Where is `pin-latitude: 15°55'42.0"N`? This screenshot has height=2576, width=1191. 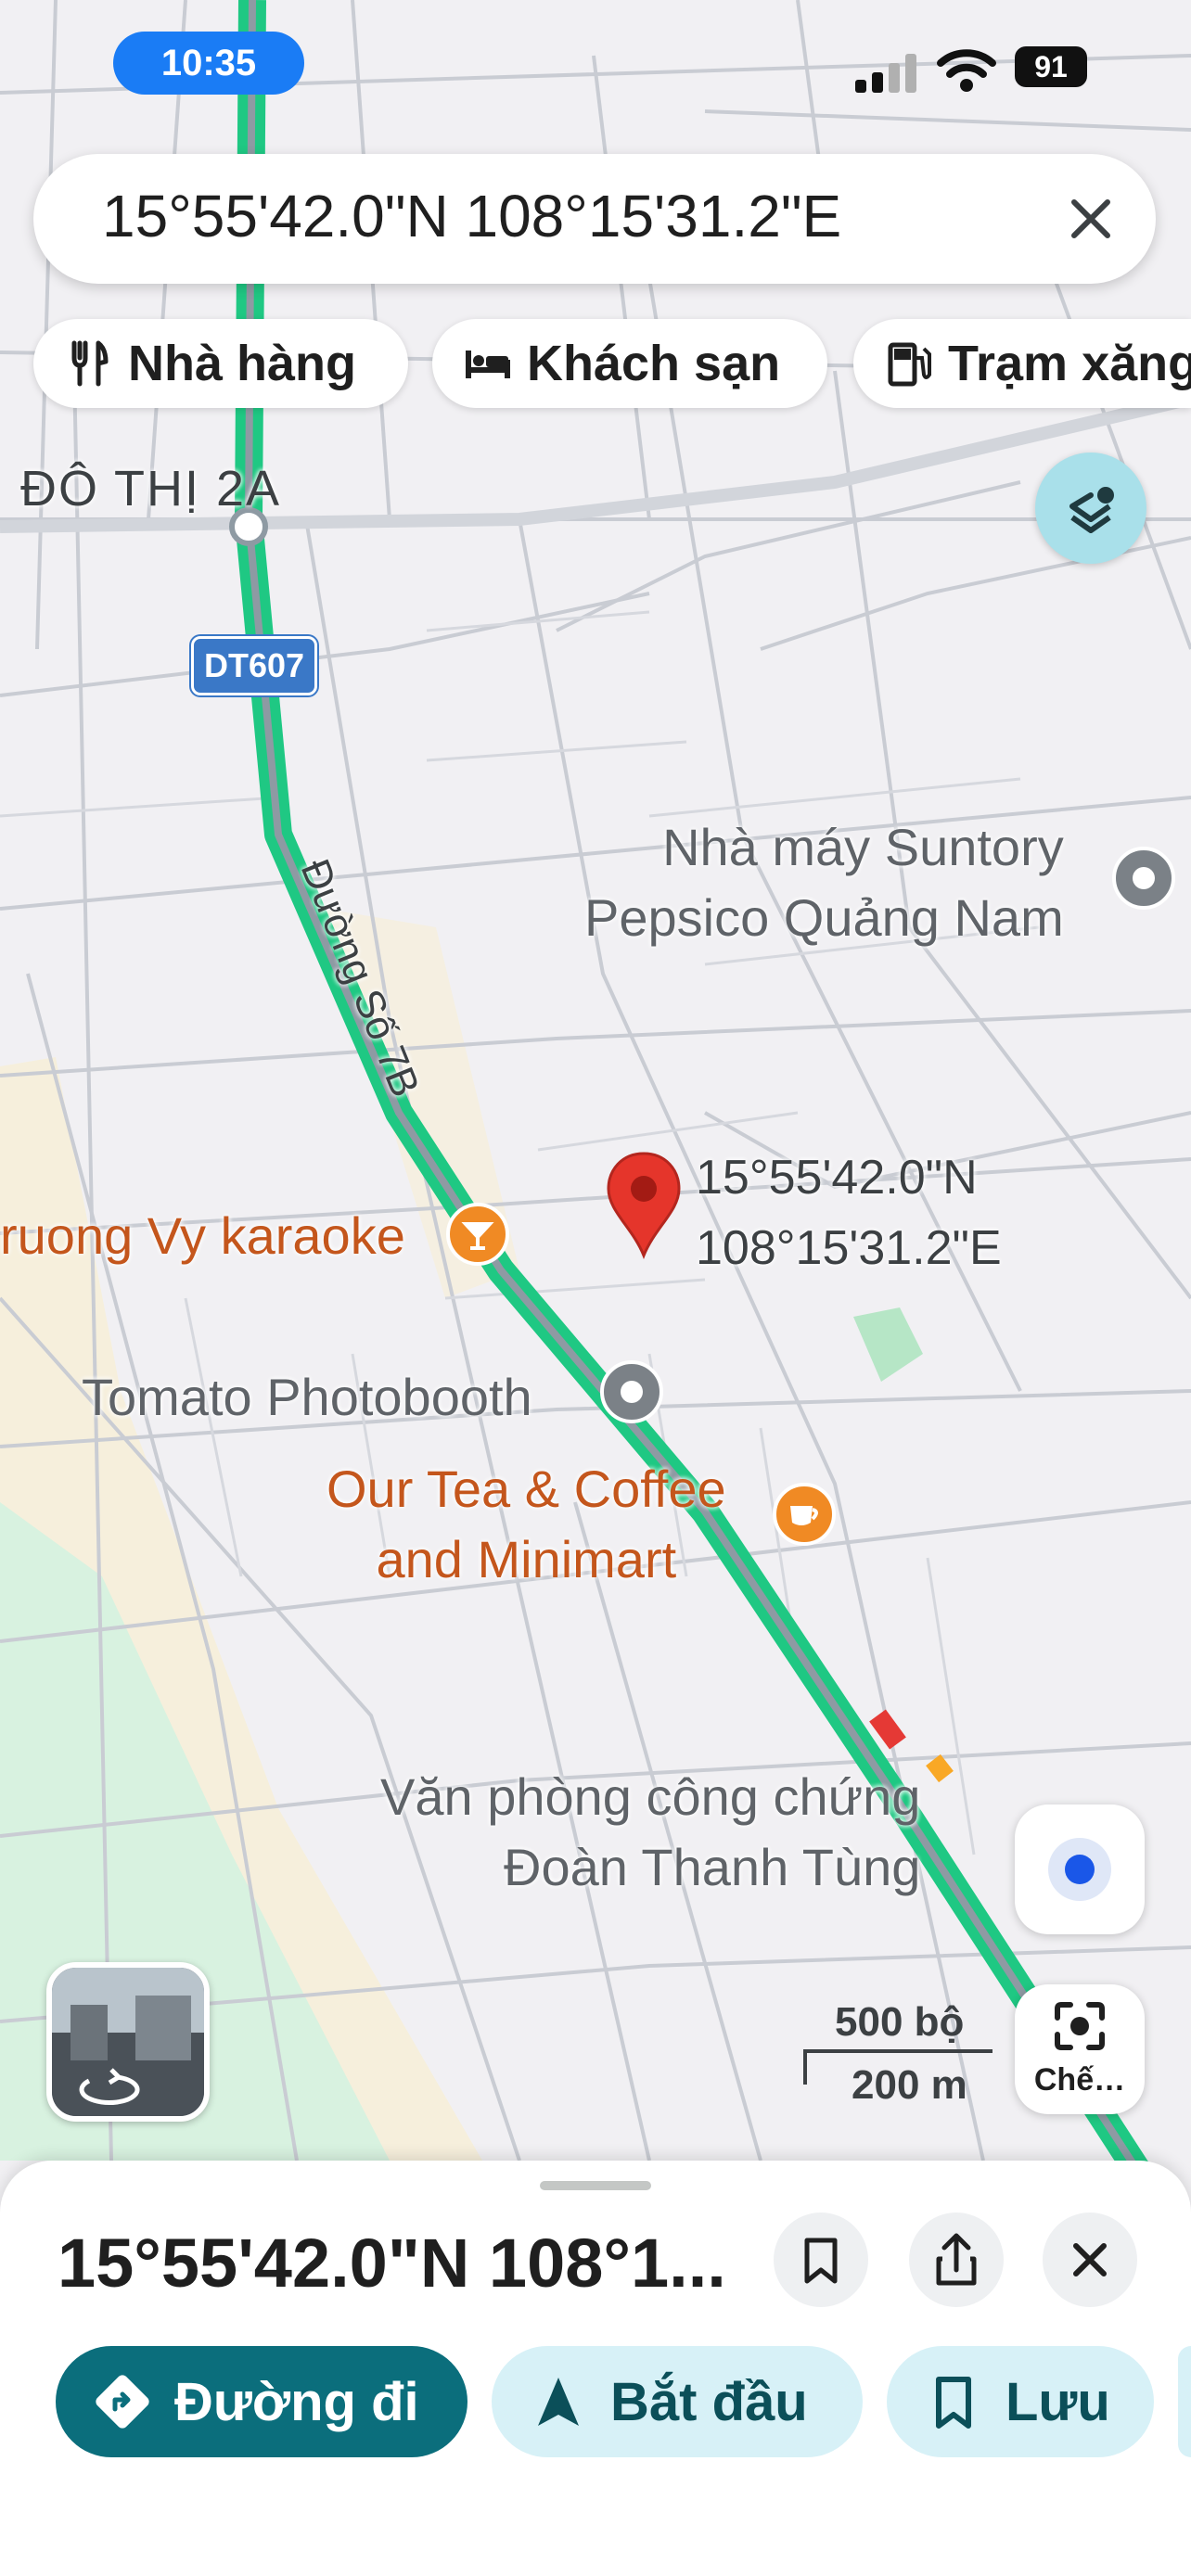
pin-latitude: 15°55'42.0"N is located at coordinates (837, 1178).